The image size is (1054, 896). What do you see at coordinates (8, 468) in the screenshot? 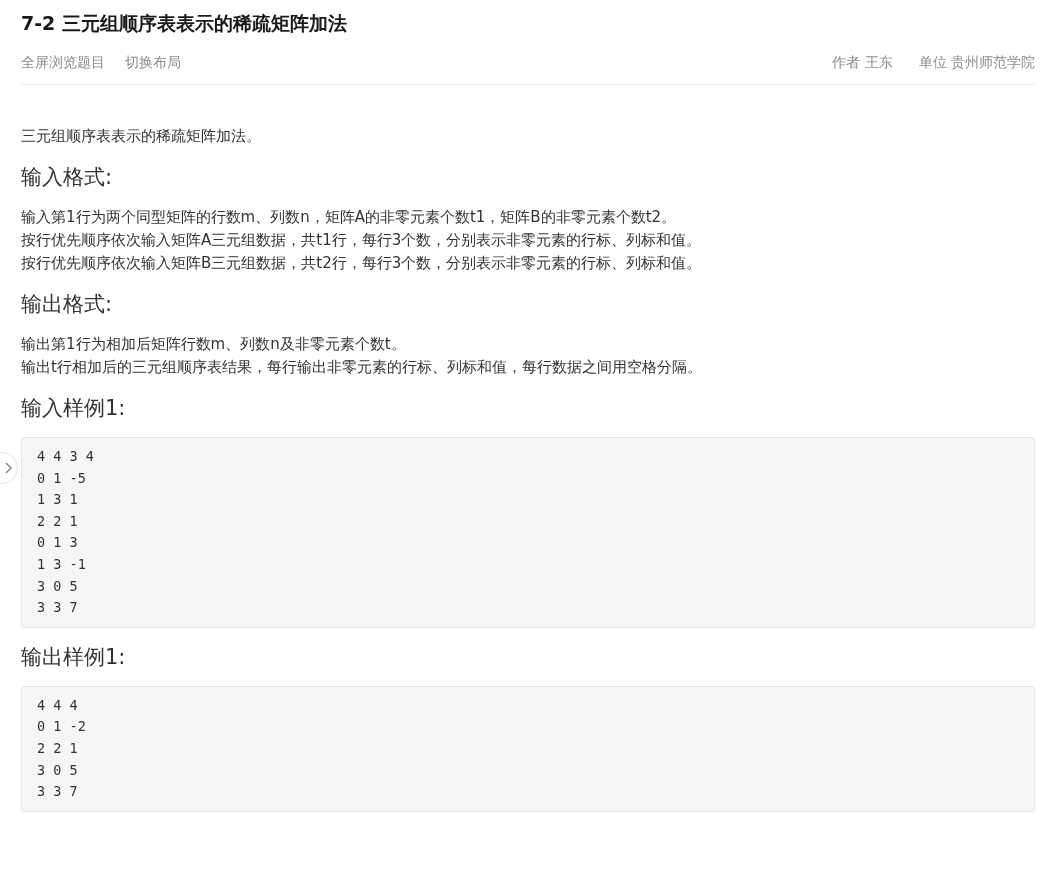
I see `chevron-right-icon` at bounding box center [8, 468].